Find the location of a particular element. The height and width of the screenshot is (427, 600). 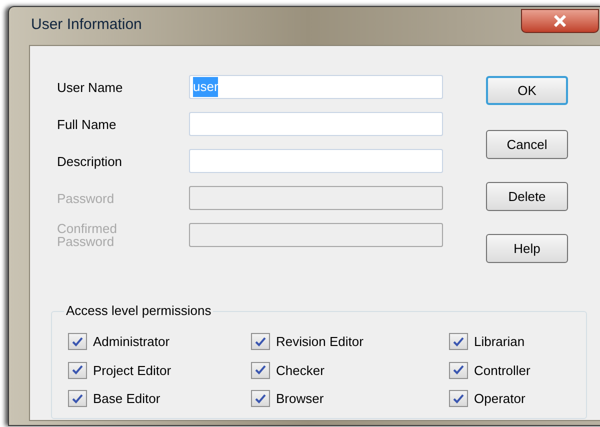

checkbox-label: Administrator is located at coordinates (131, 342).